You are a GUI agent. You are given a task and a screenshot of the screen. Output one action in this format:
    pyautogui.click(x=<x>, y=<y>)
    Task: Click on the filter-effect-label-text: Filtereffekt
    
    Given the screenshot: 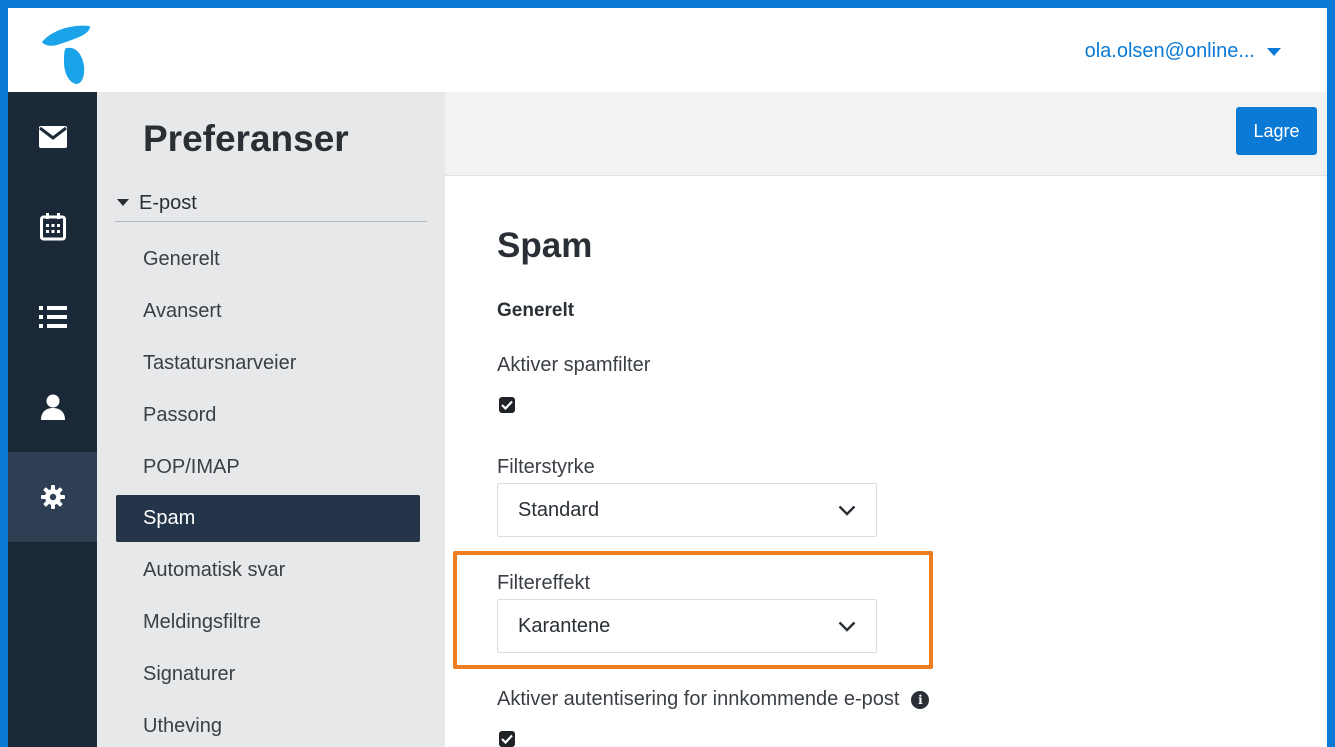 What is the action you would take?
    pyautogui.click(x=543, y=583)
    